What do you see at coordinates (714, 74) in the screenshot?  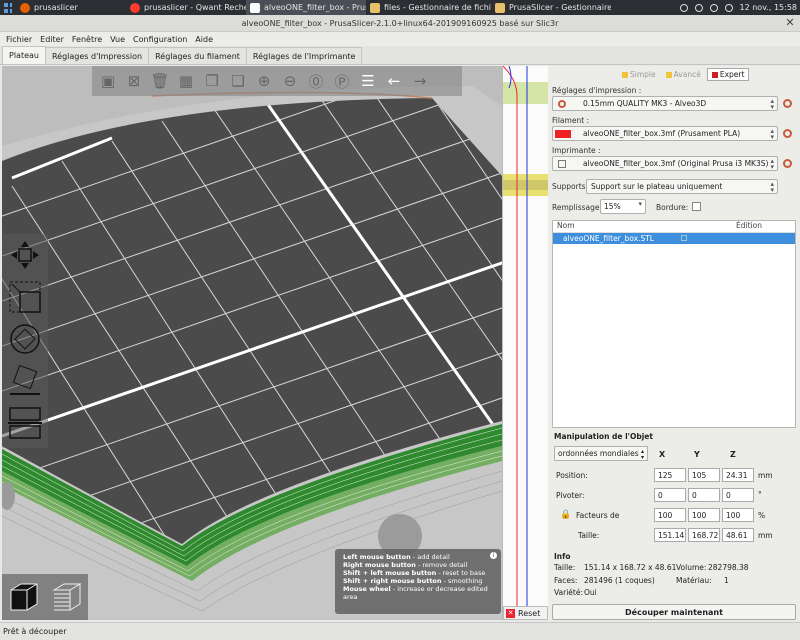 I see `mode-color-swatch` at bounding box center [714, 74].